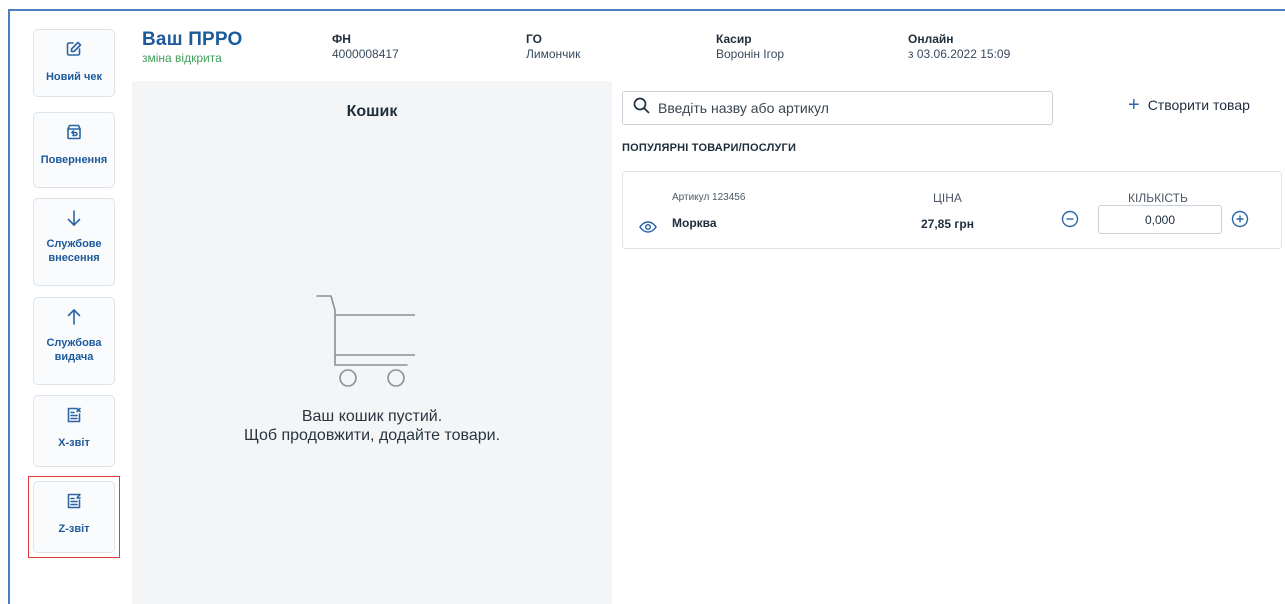  I want to click on service-withdrawal-label: Службова видача, so click(74, 350).